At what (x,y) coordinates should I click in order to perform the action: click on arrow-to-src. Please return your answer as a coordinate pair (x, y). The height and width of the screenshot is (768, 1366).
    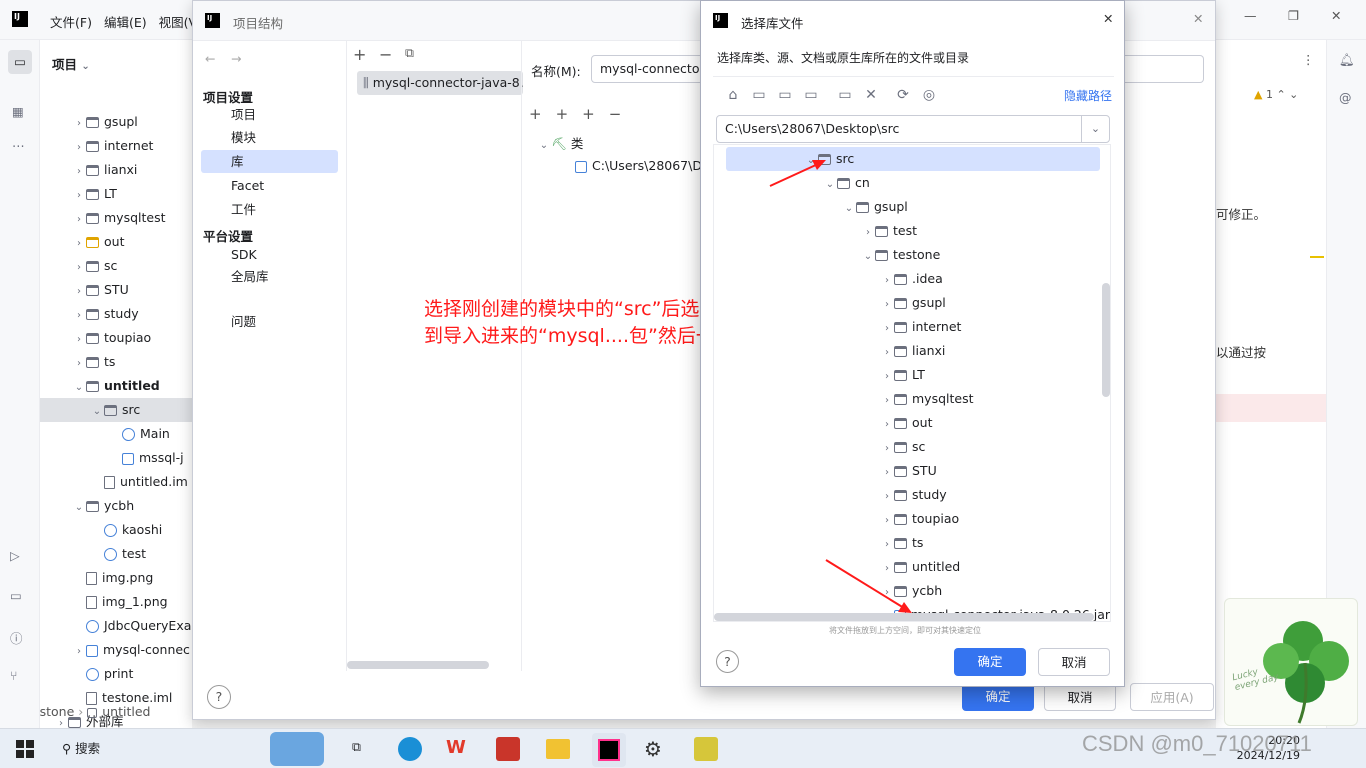
    Looking at the image, I should click on (794, 175).